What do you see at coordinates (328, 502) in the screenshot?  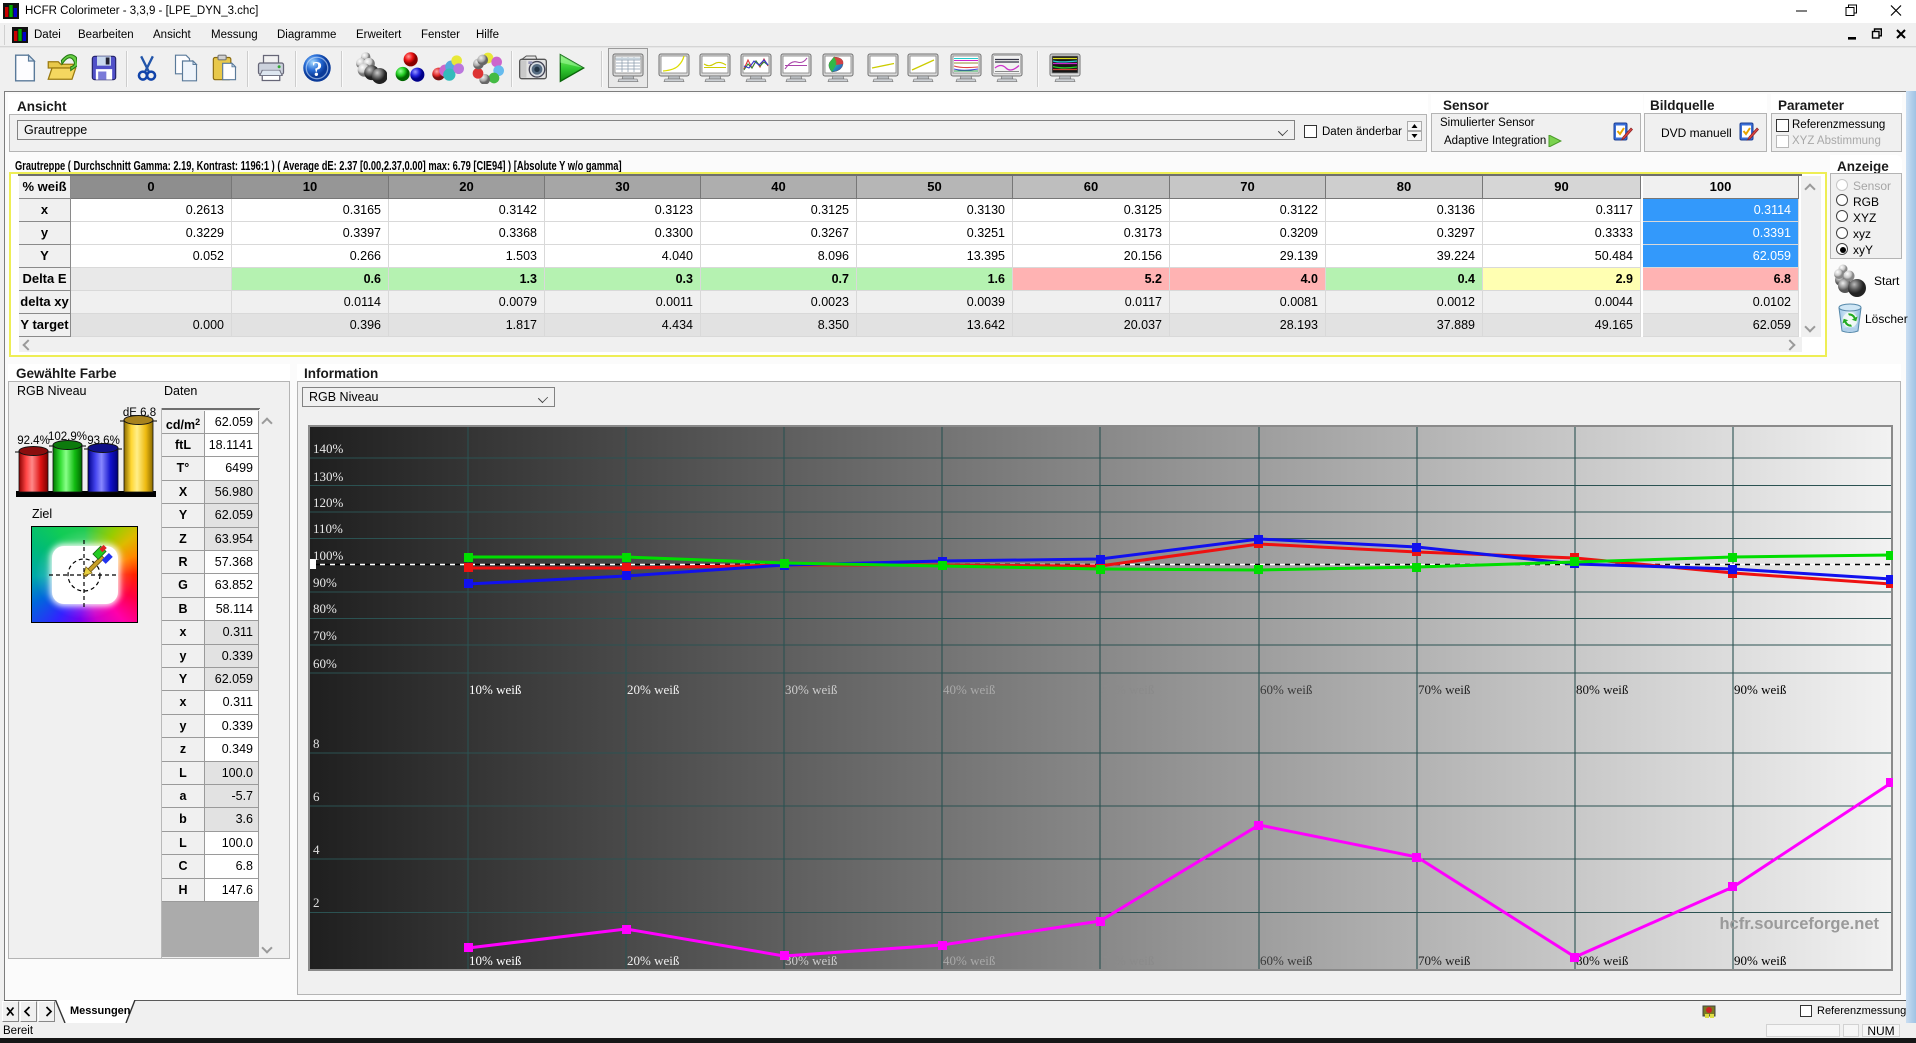 I see `svg-text: 120%` at bounding box center [328, 502].